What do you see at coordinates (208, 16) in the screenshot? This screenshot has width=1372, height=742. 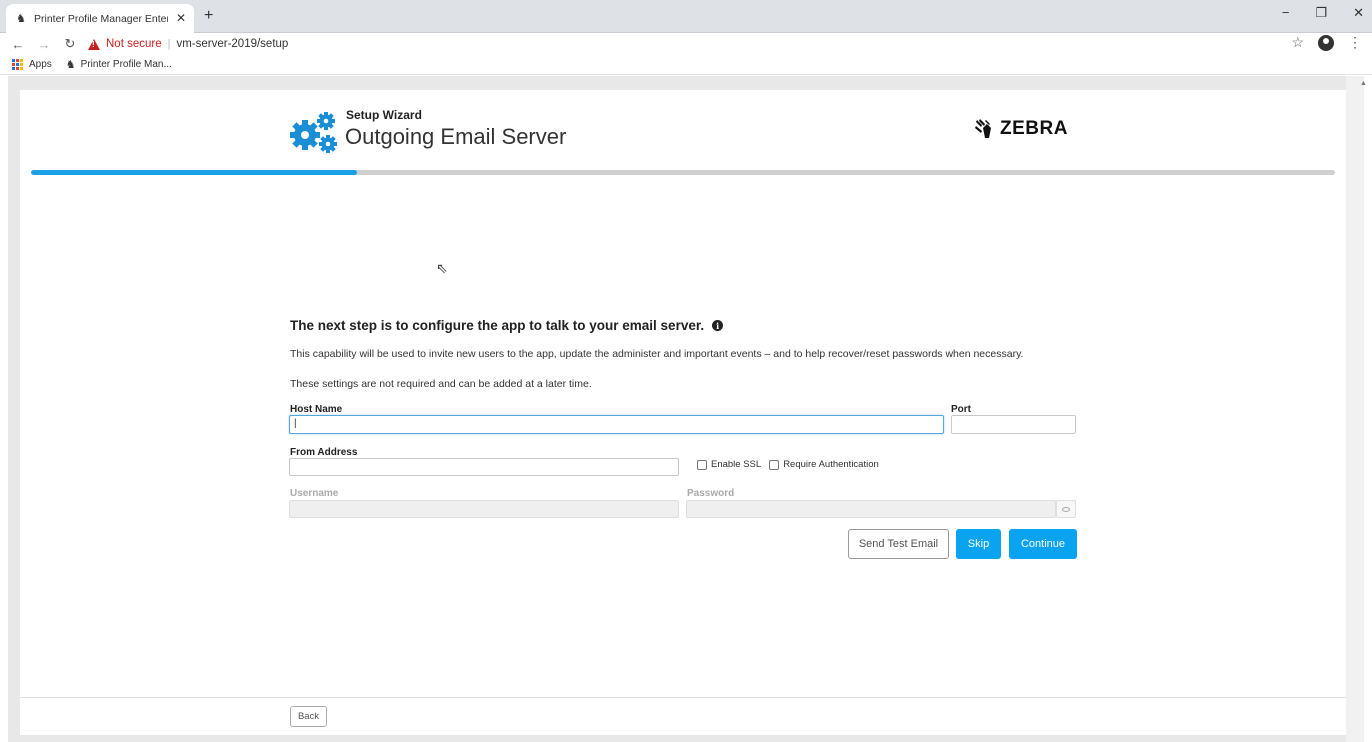 I see `new-tab-button: +` at bounding box center [208, 16].